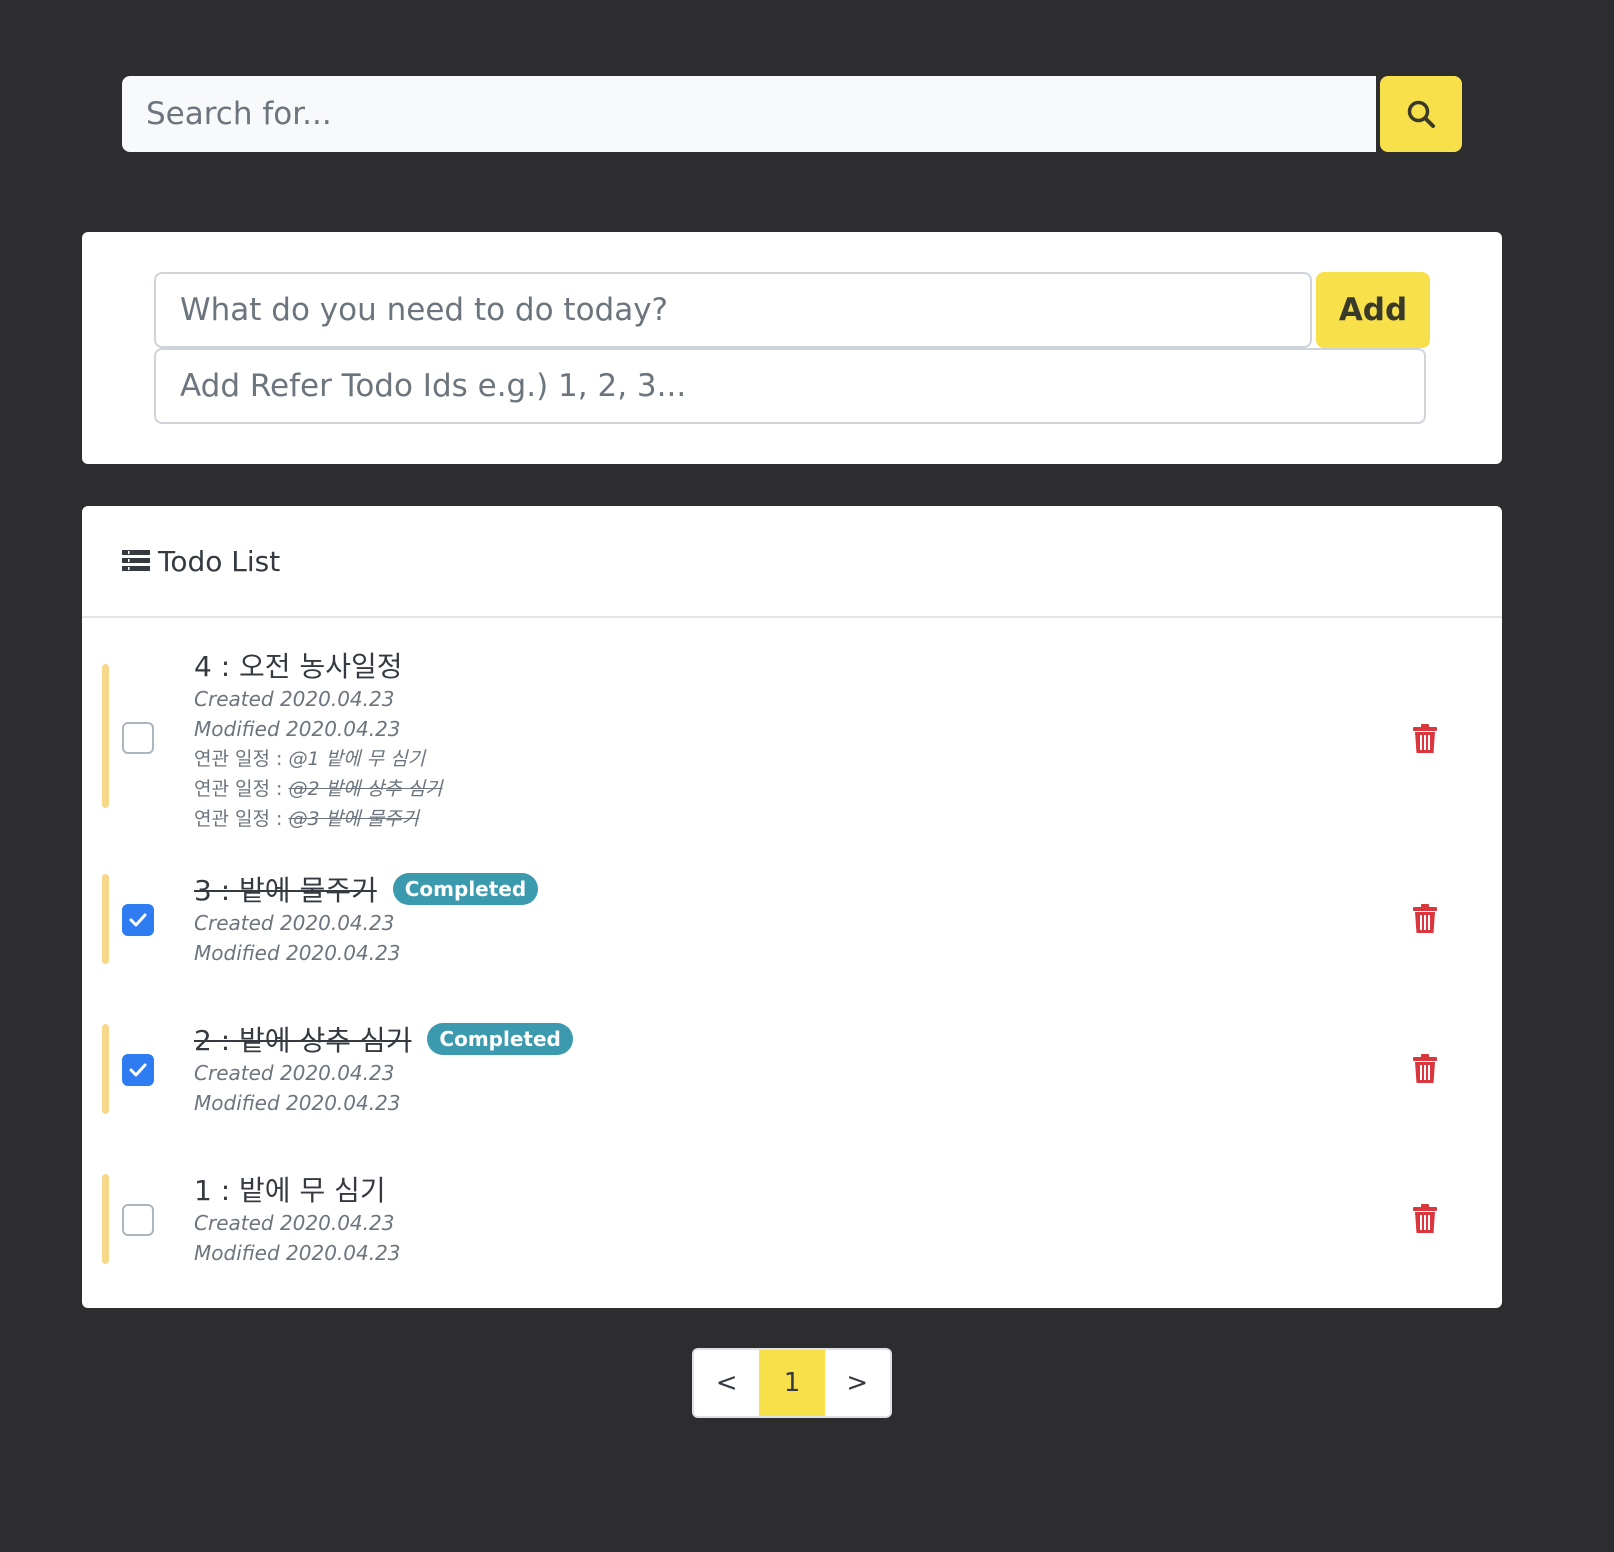  What do you see at coordinates (857, 1383) in the screenshot?
I see `pagination-next-button: >` at bounding box center [857, 1383].